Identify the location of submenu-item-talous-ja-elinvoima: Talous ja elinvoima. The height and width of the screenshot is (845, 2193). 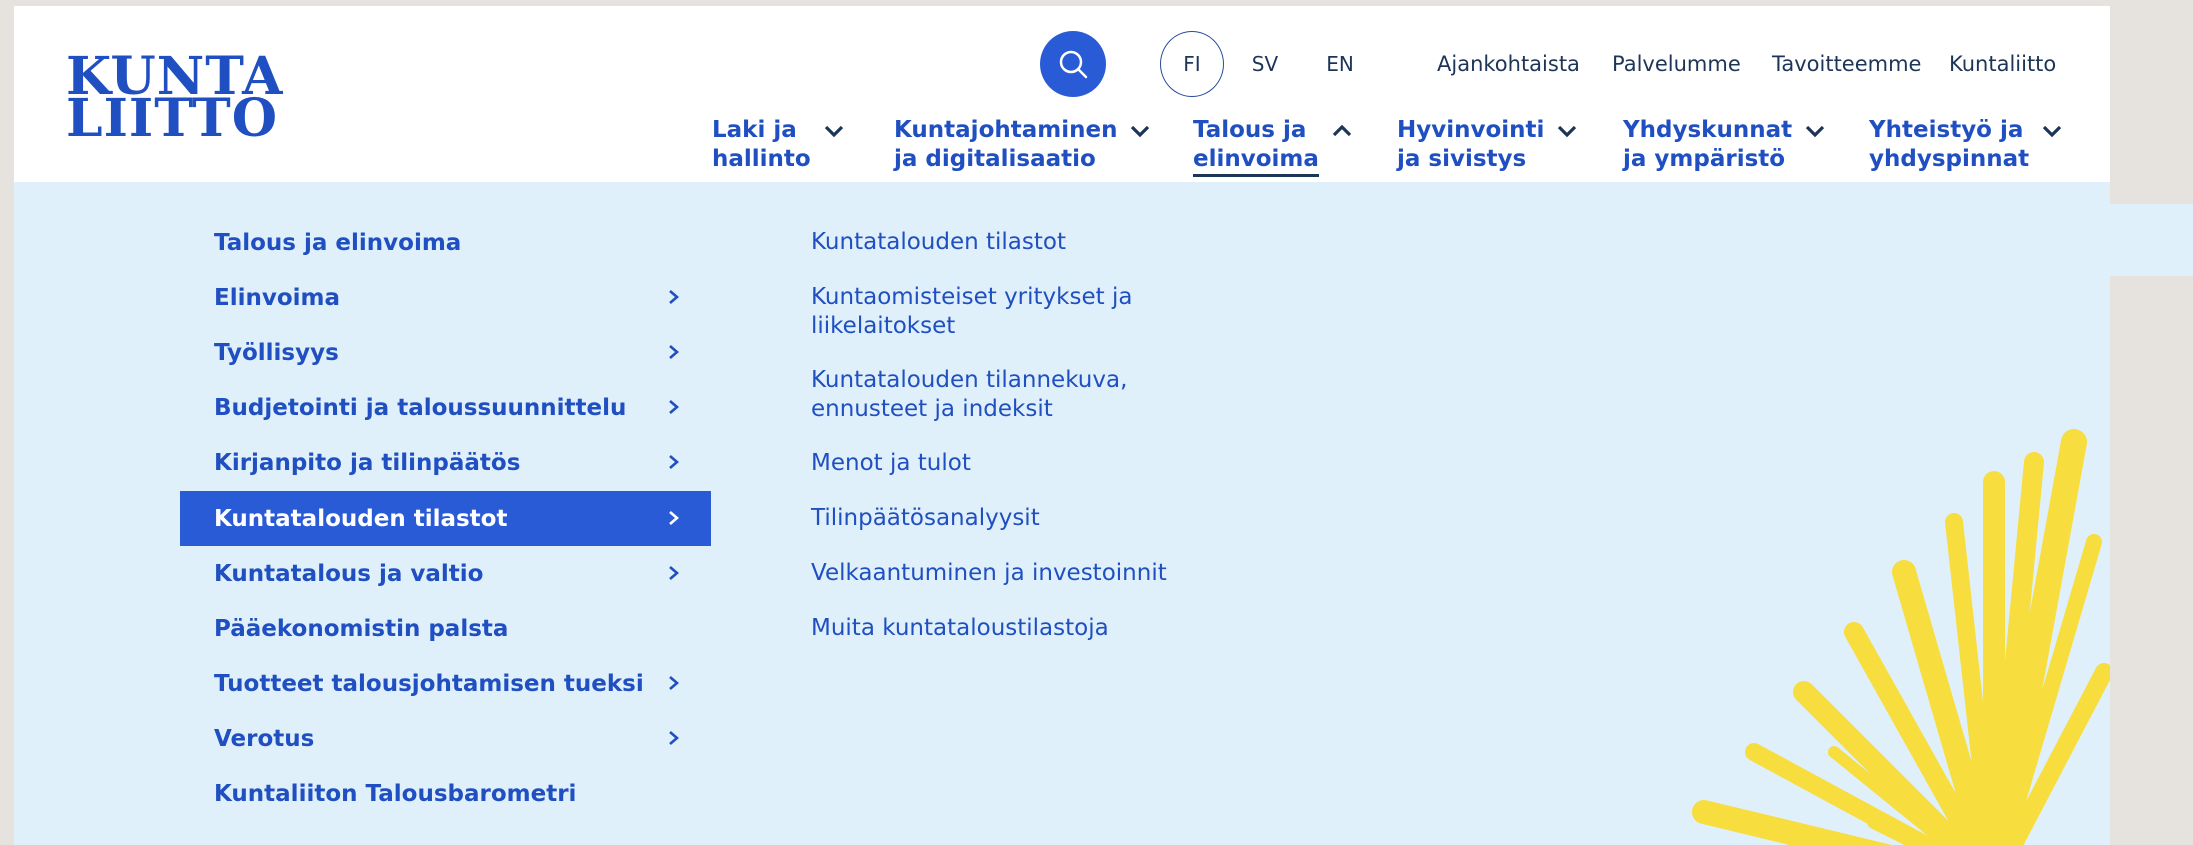
(445, 242).